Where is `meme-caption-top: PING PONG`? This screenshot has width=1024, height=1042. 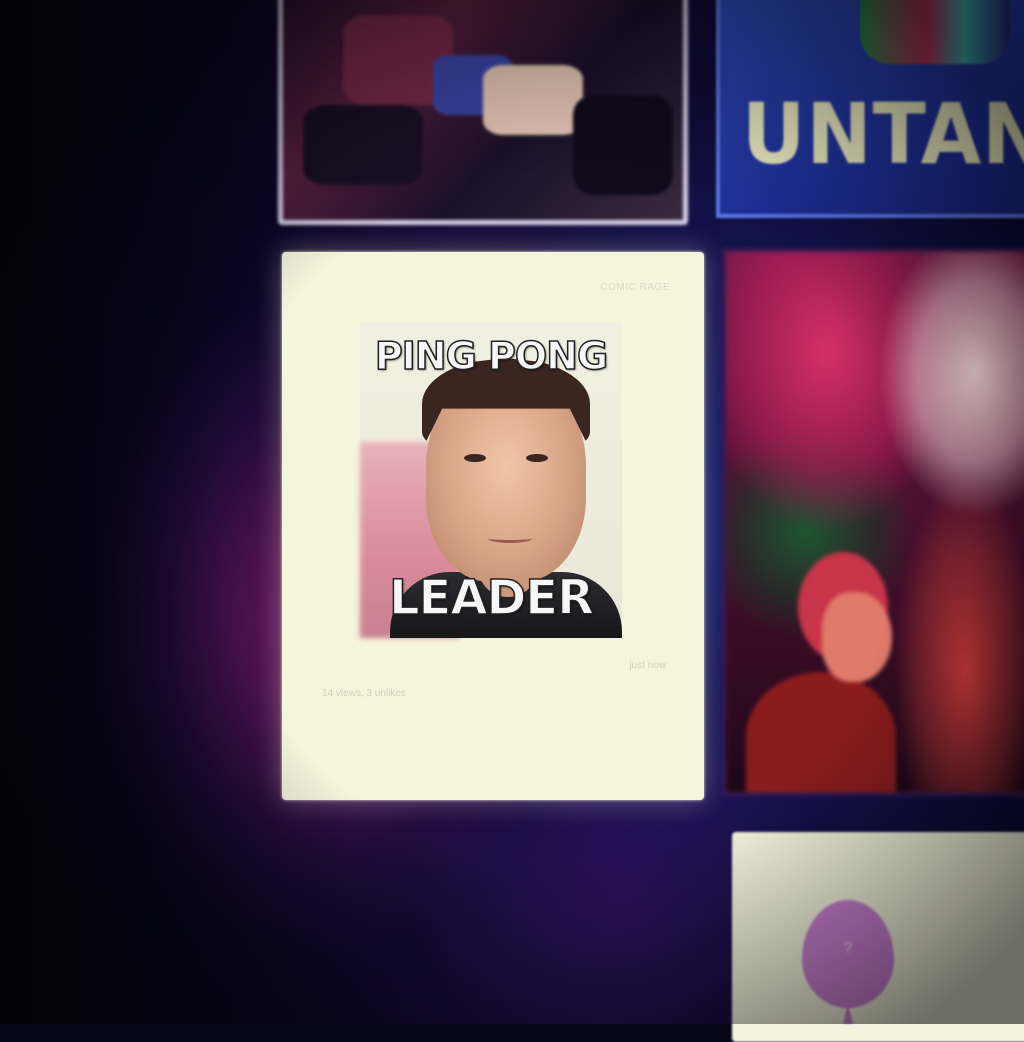 meme-caption-top: PING PONG is located at coordinates (491, 356).